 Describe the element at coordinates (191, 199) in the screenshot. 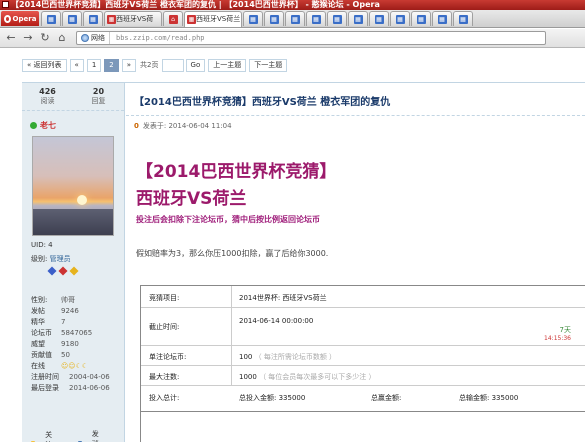

I see `headline-match: 西班牙VS荷兰` at that location.